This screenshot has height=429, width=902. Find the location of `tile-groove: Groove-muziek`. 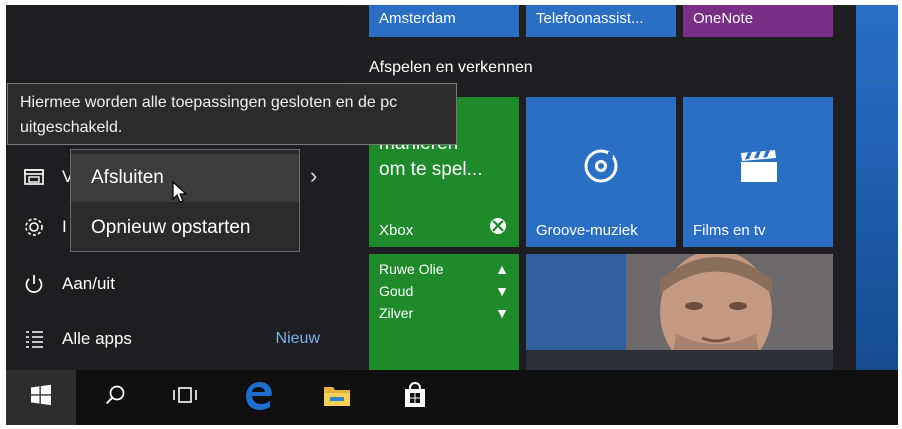

tile-groove: Groove-muziek is located at coordinates (601, 172).